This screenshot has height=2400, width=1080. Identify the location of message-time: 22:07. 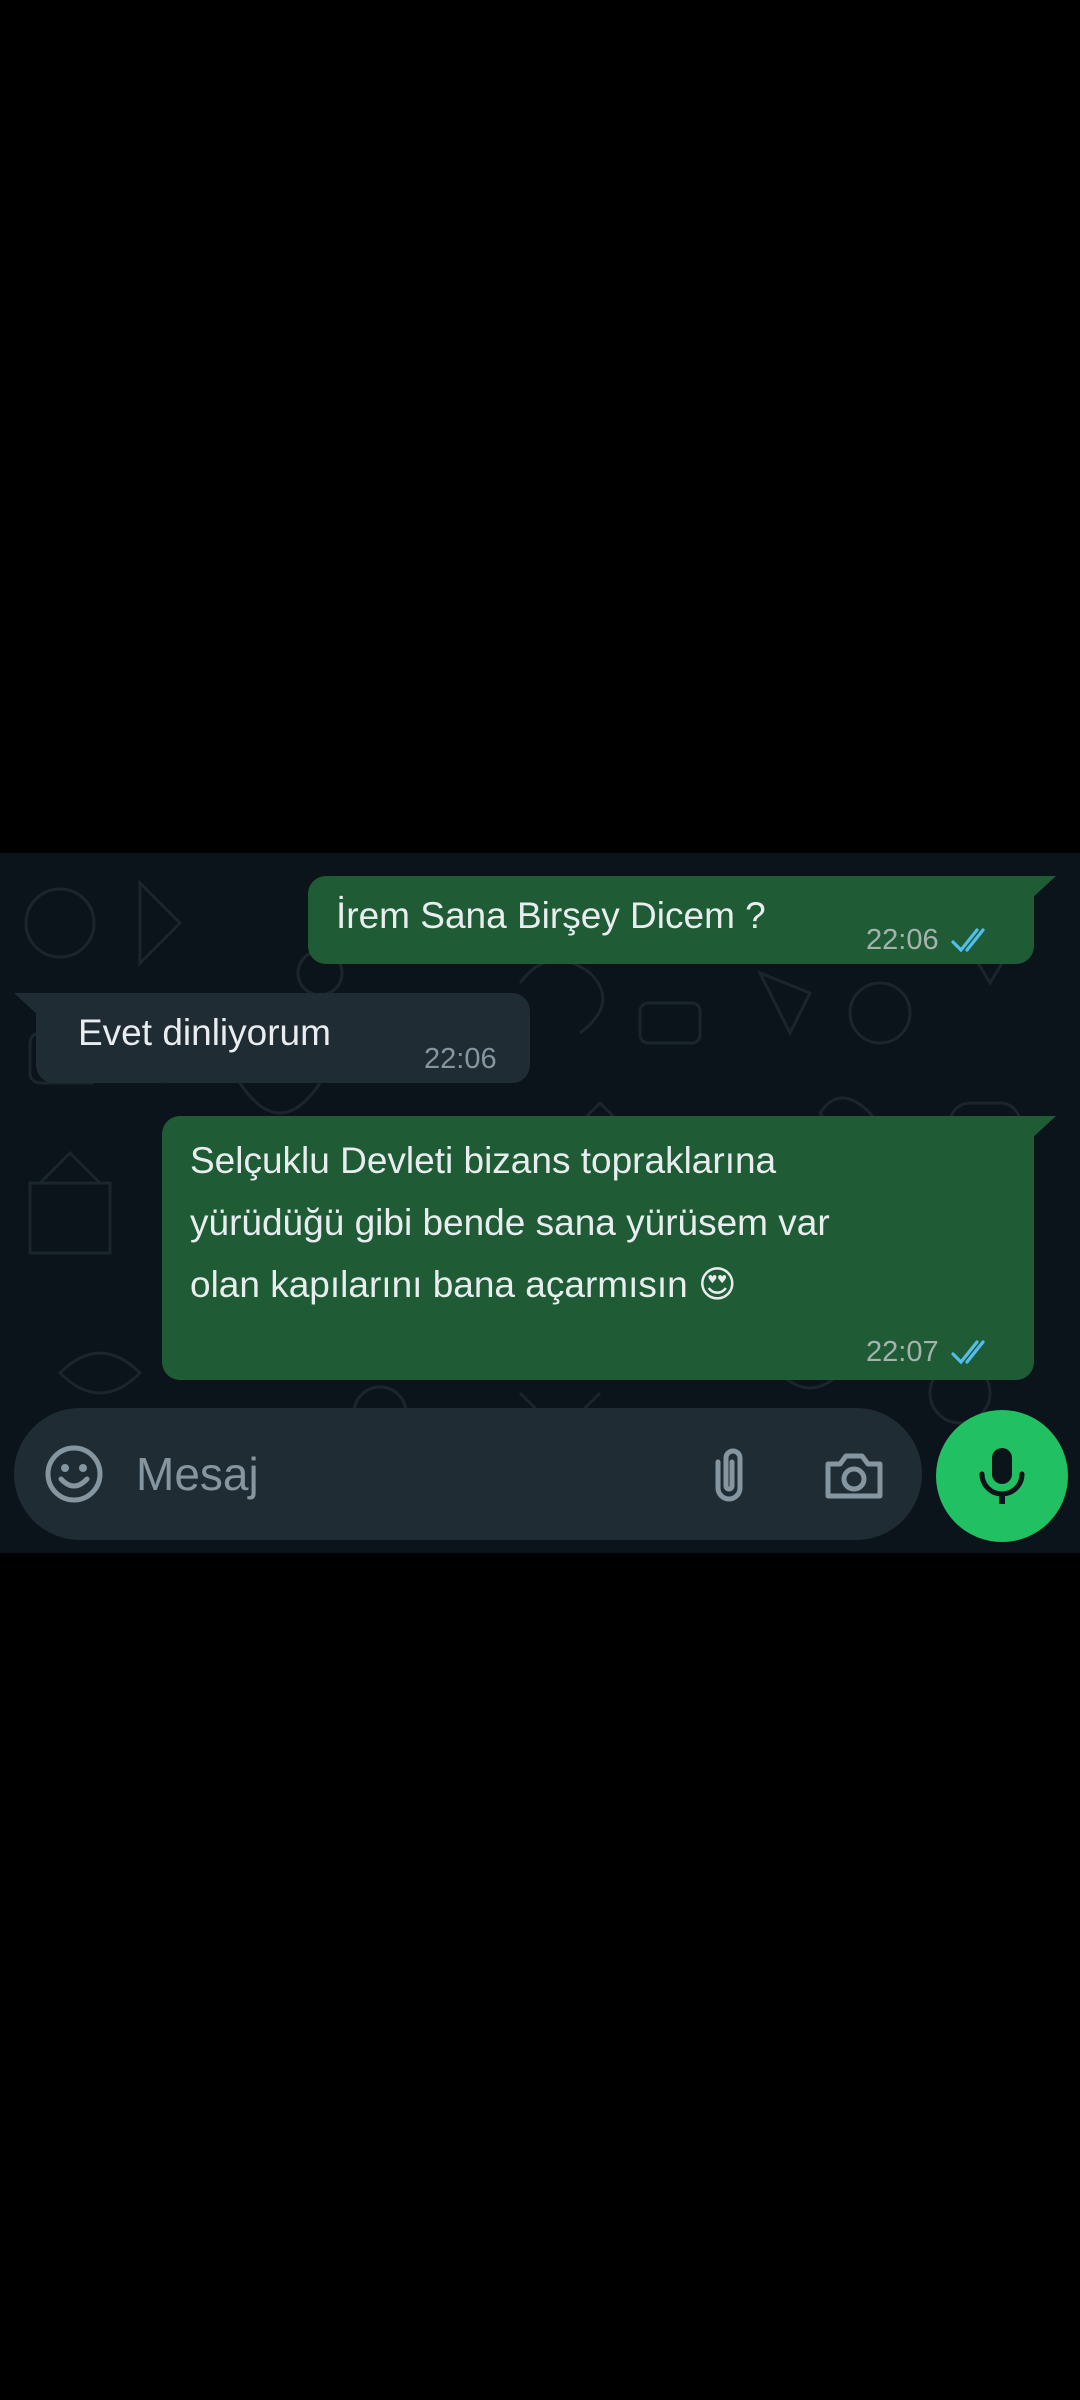
(902, 1352).